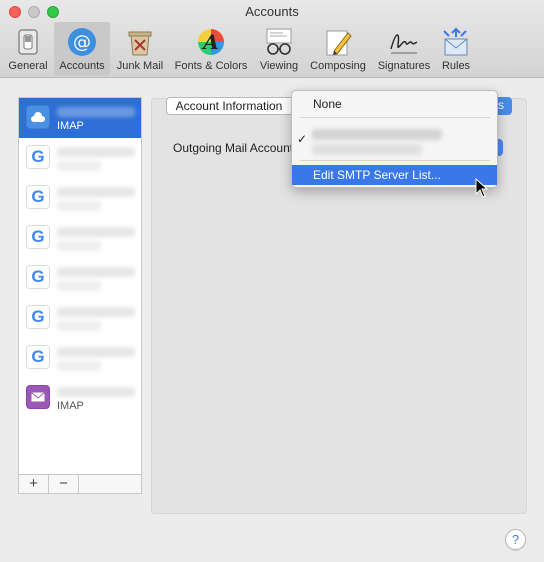 The image size is (544, 562). Describe the element at coordinates (28, 66) in the screenshot. I see `tab-label: General` at that location.